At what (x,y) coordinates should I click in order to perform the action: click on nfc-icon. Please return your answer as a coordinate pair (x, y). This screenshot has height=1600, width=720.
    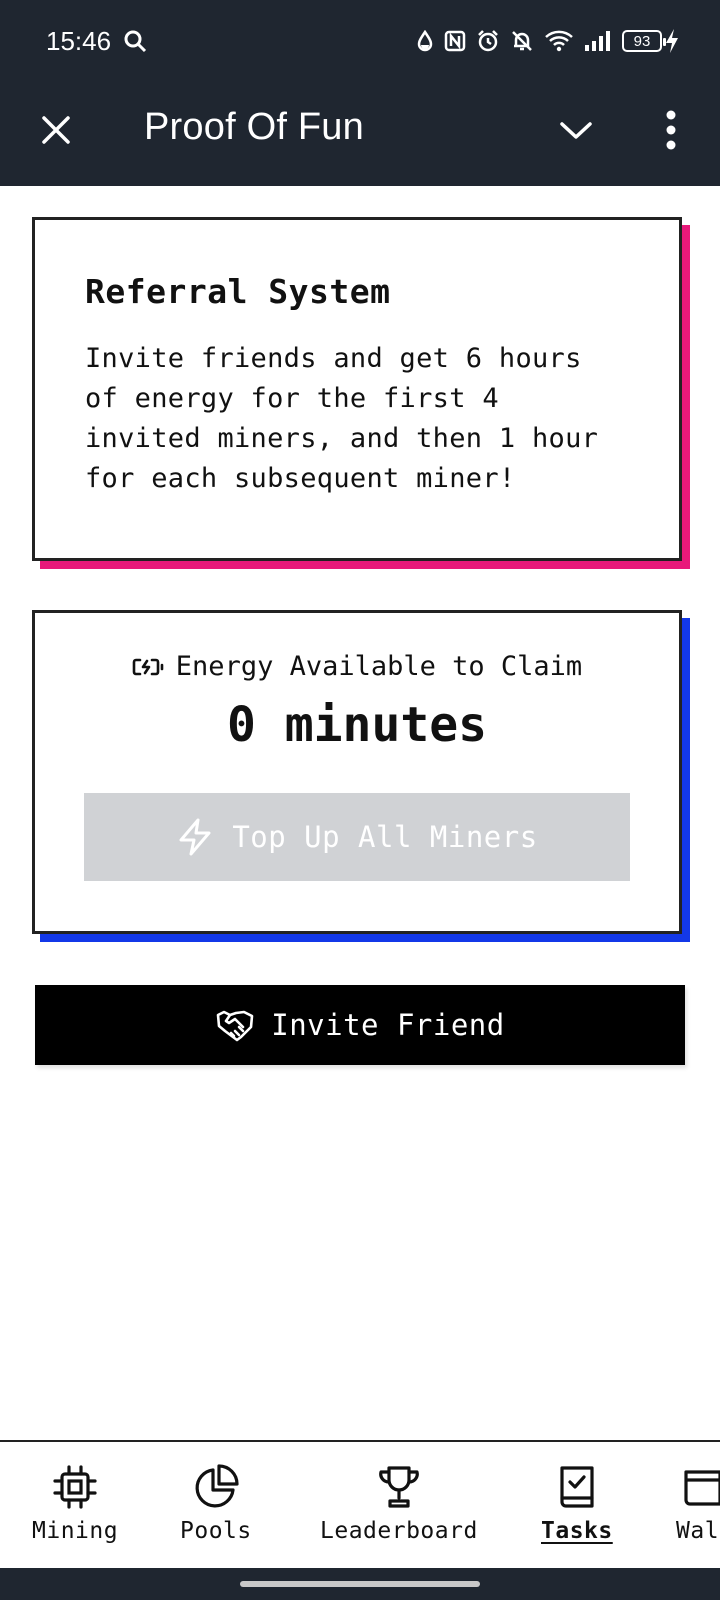
    Looking at the image, I should click on (455, 41).